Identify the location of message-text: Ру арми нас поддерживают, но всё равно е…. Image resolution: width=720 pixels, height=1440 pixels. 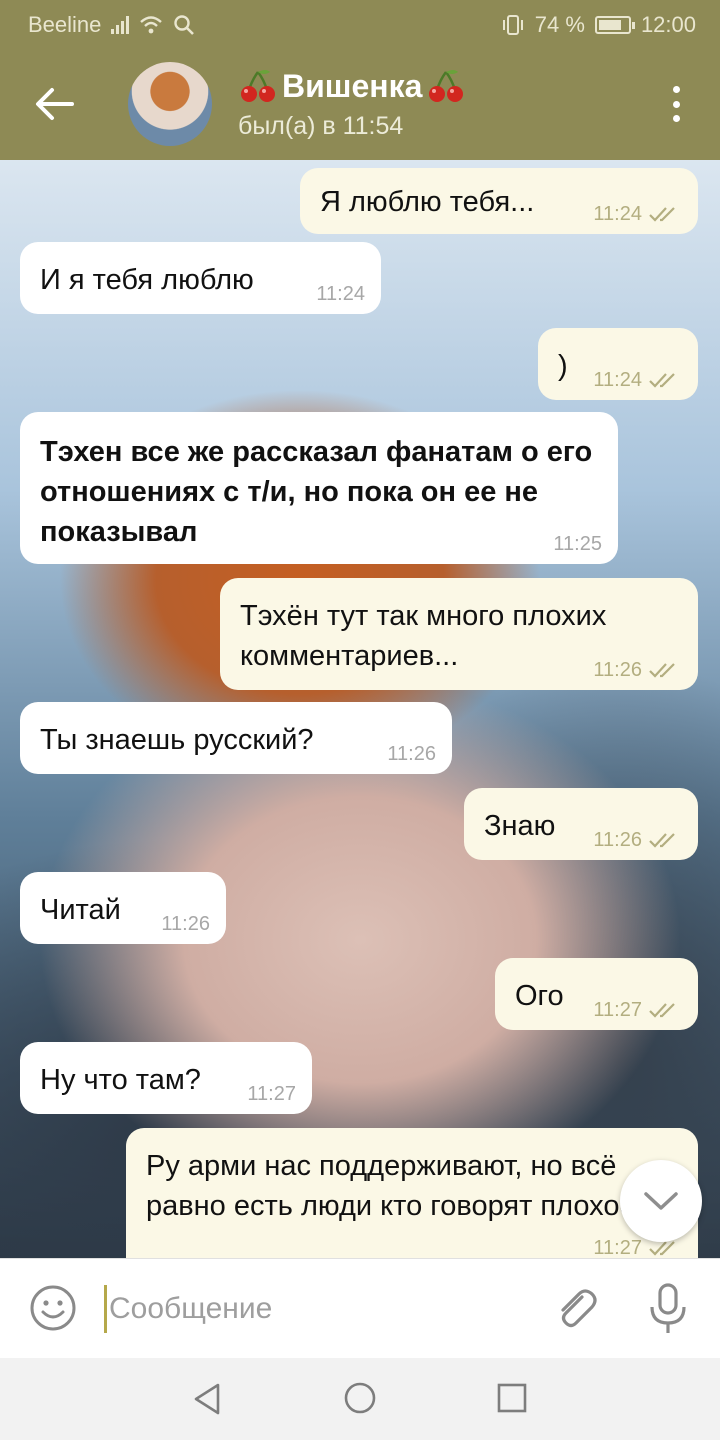
(391, 1186).